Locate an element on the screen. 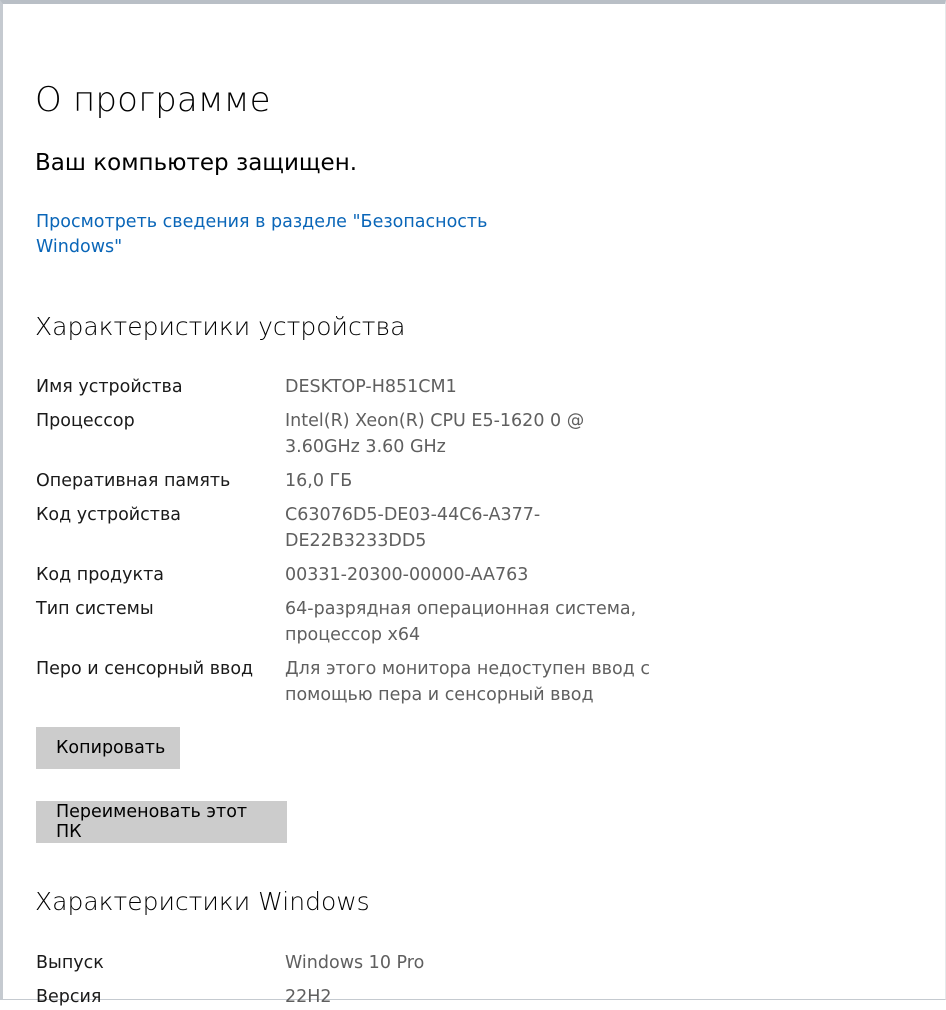 The image size is (946, 1010). spec-label: Имя устройства is located at coordinates (109, 387).